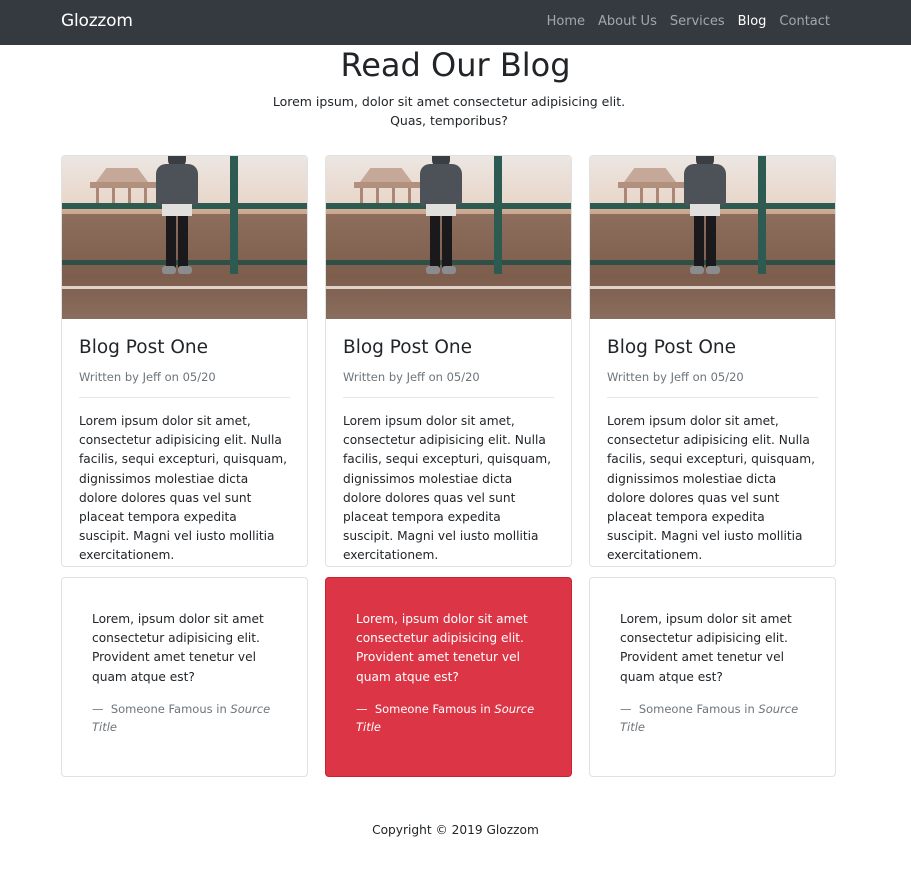  I want to click on nav-link-services: Services, so click(697, 21).